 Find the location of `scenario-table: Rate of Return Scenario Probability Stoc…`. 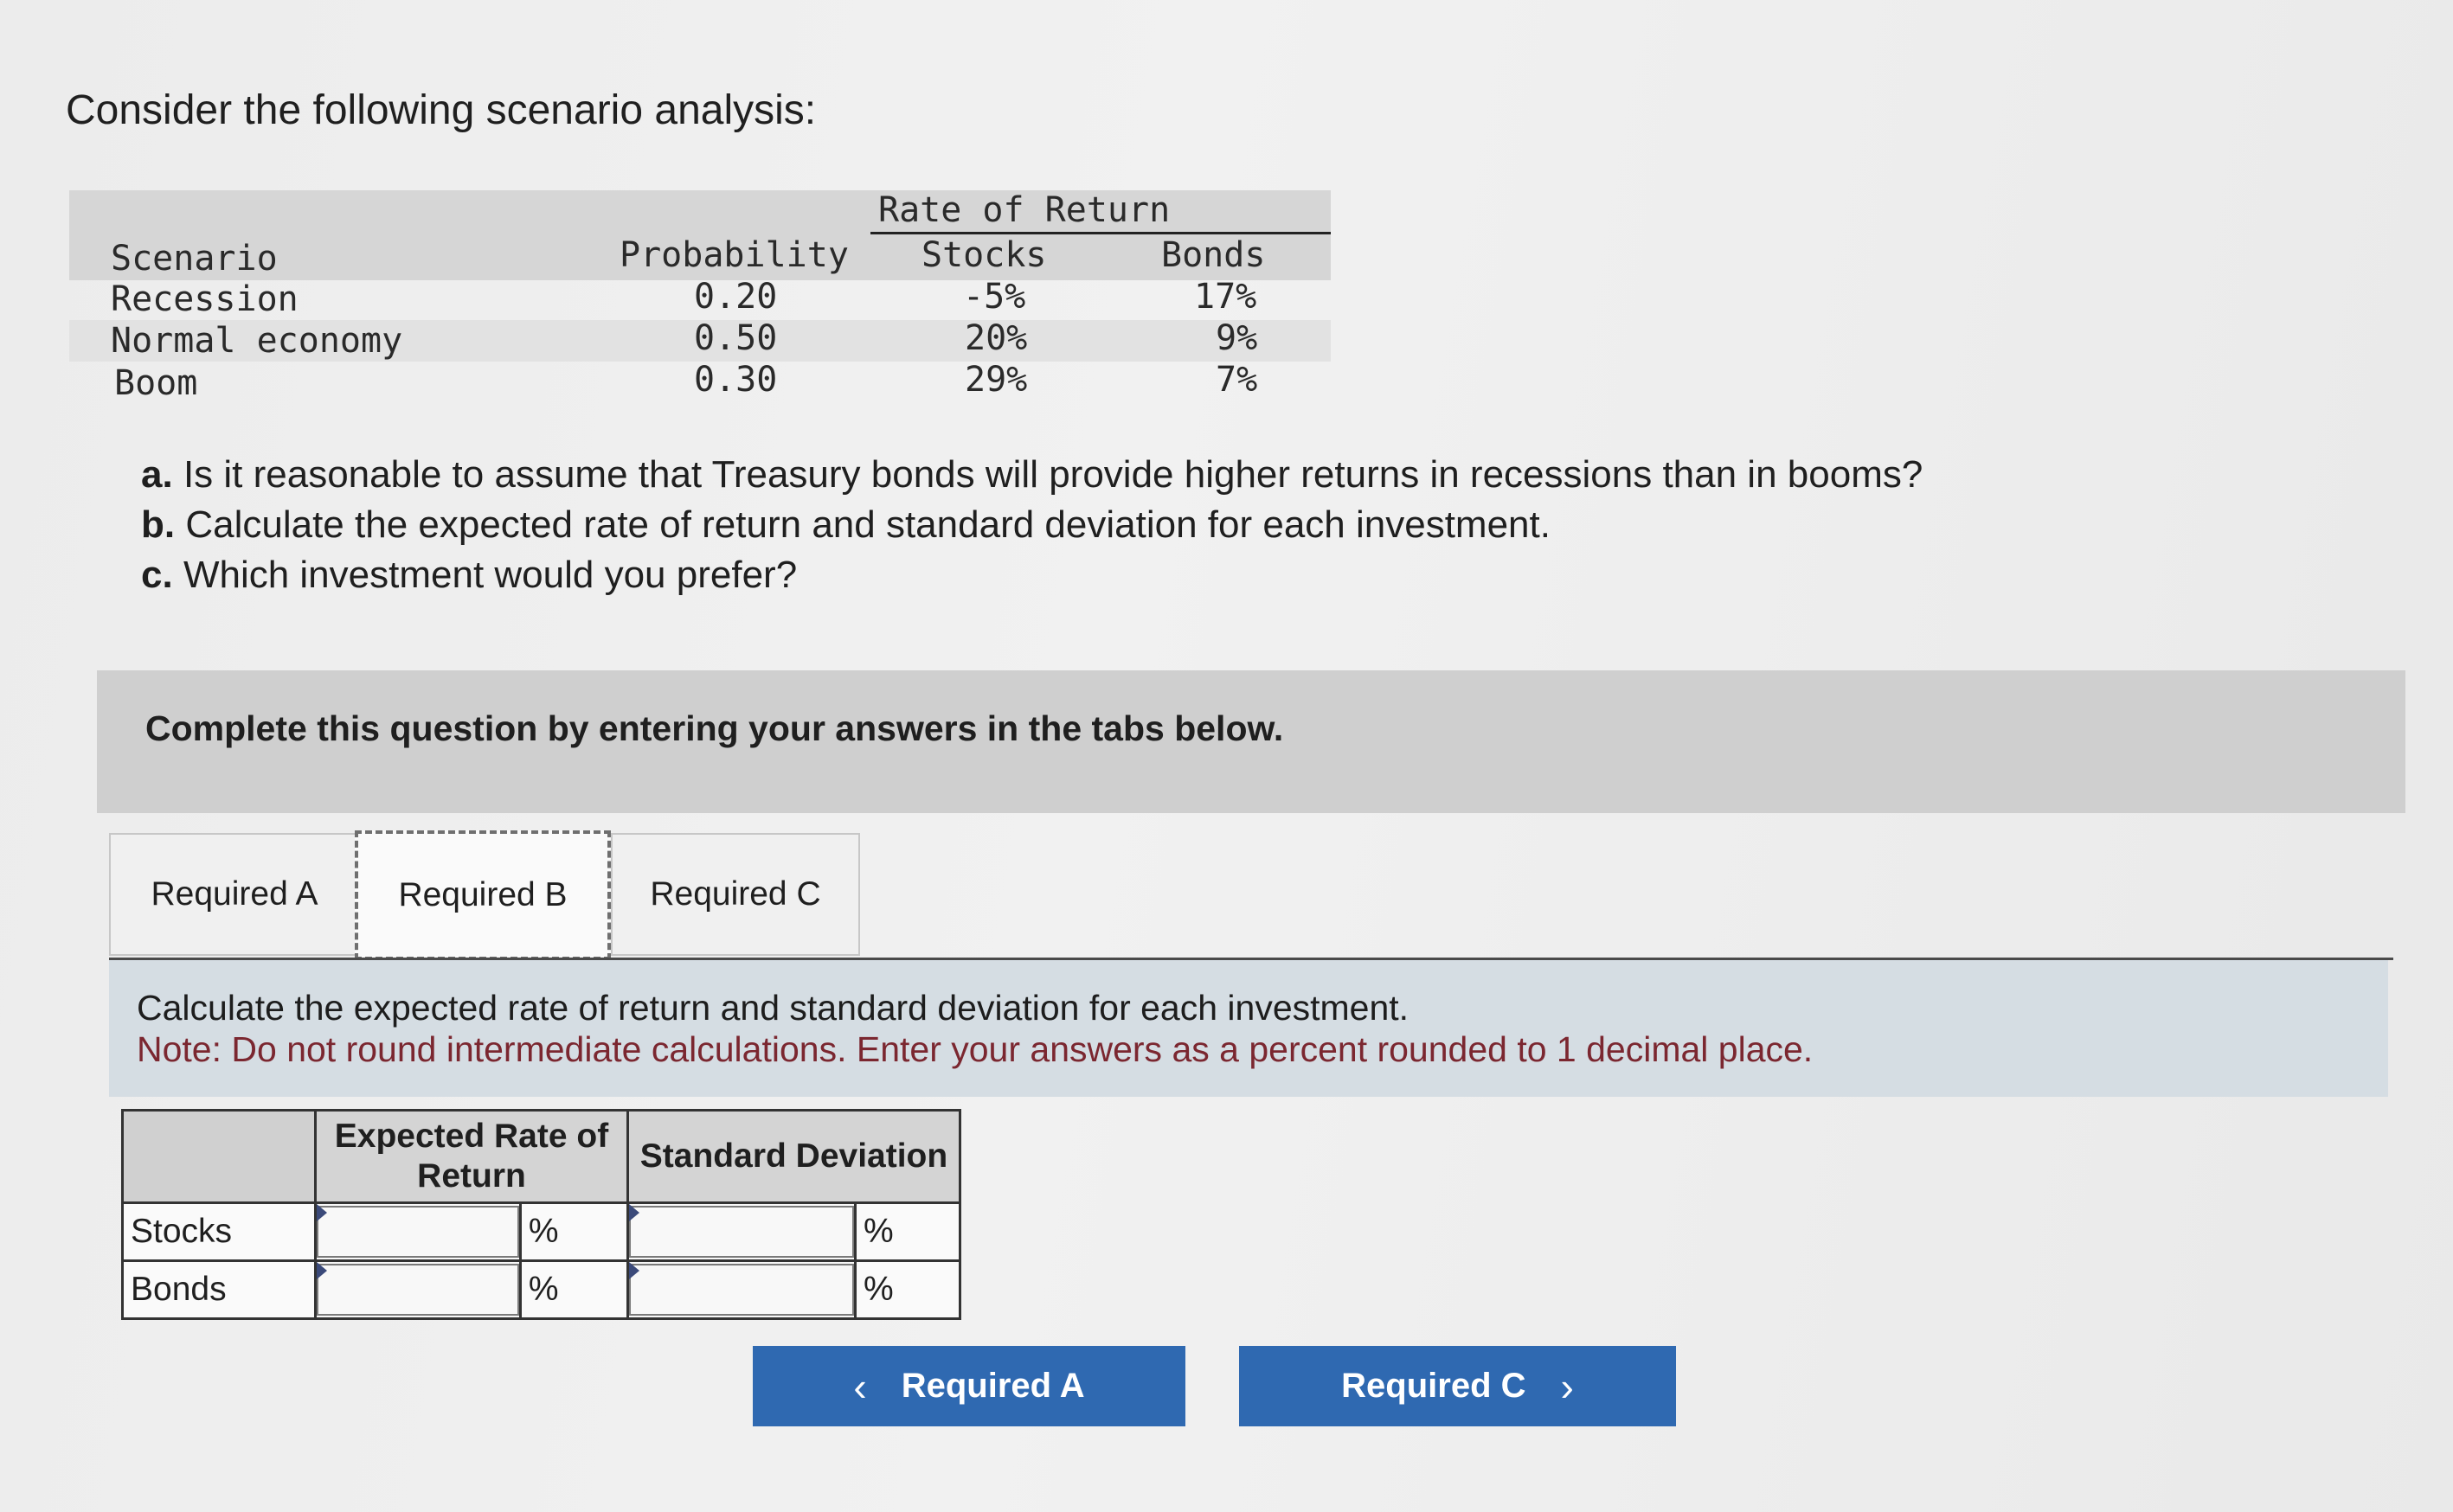

scenario-table: Rate of Return Scenario Probability Stoc… is located at coordinates (700, 299).